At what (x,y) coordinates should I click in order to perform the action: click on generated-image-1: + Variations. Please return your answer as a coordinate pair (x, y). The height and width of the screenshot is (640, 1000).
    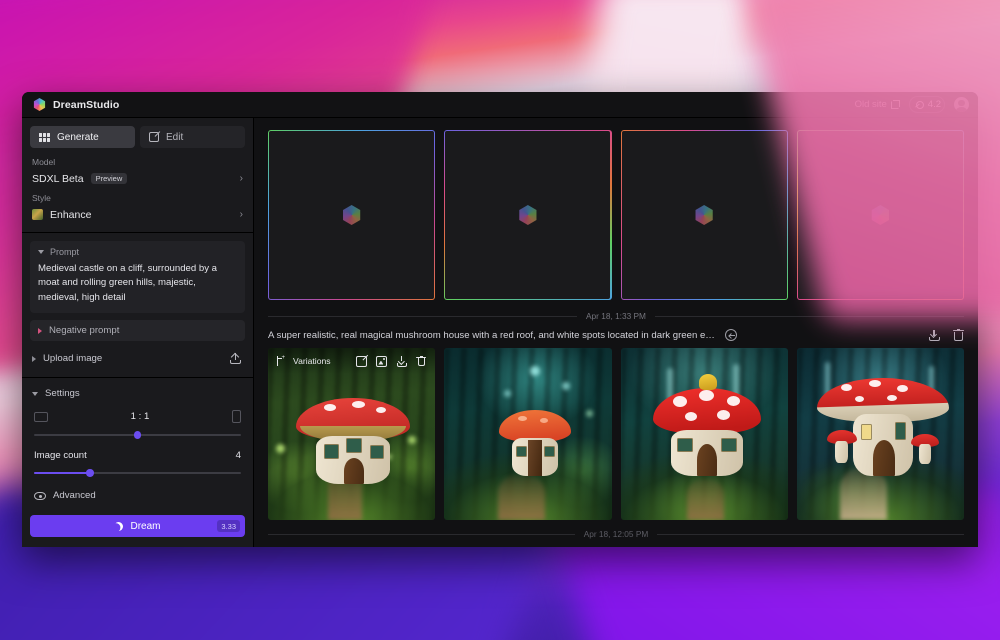
    Looking at the image, I should click on (352, 434).